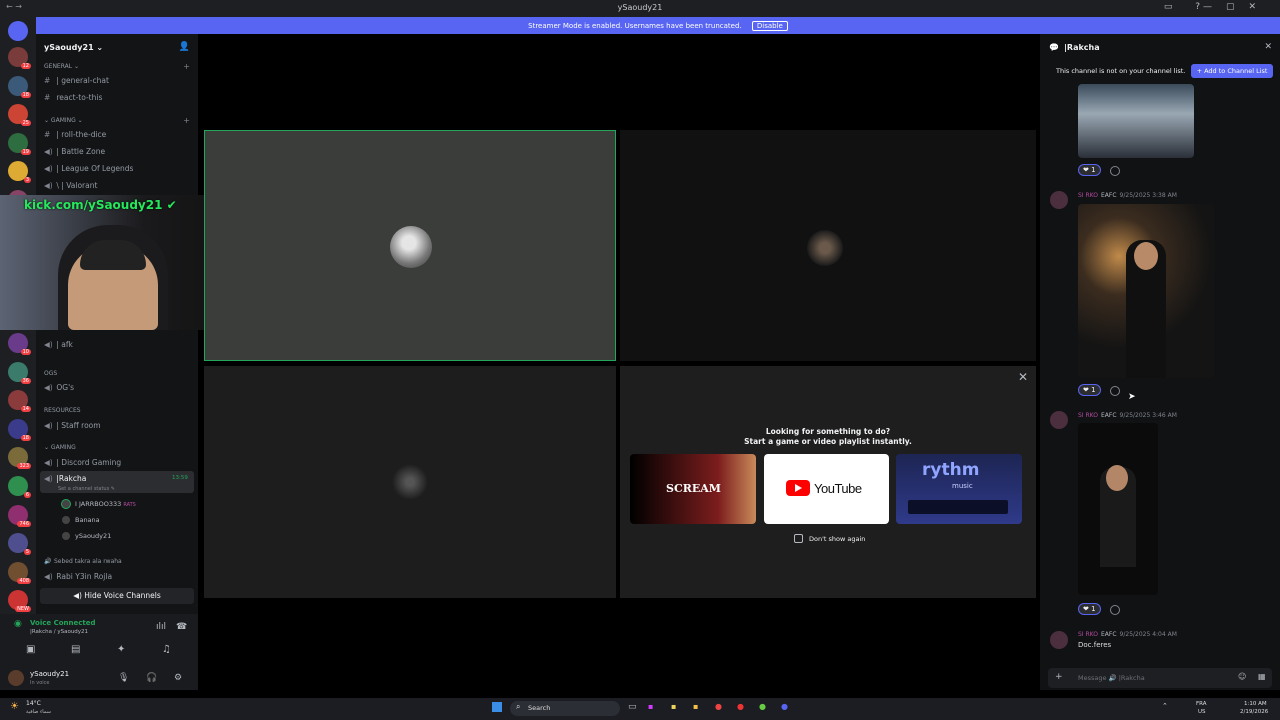 This screenshot has height=720, width=1280. What do you see at coordinates (497, 707) in the screenshot?
I see `windows-start-icon` at bounding box center [497, 707].